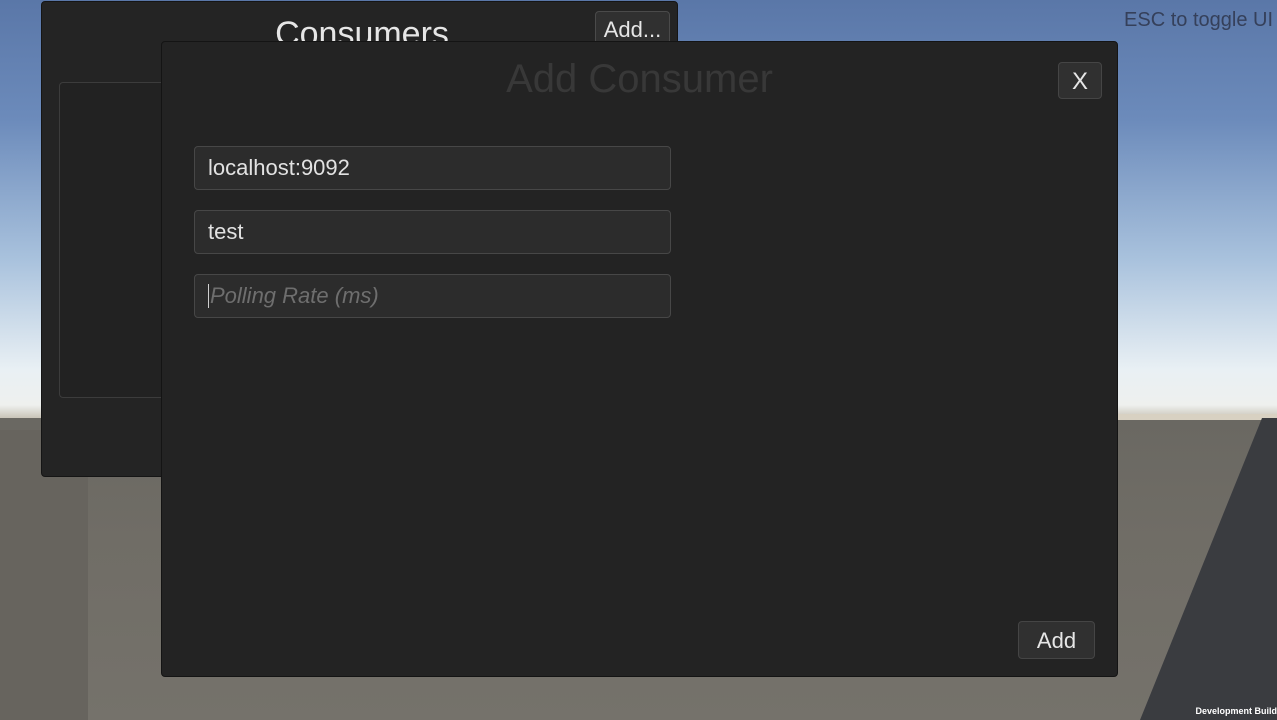  What do you see at coordinates (639, 79) in the screenshot?
I see `dialog-title: Add Consumer` at bounding box center [639, 79].